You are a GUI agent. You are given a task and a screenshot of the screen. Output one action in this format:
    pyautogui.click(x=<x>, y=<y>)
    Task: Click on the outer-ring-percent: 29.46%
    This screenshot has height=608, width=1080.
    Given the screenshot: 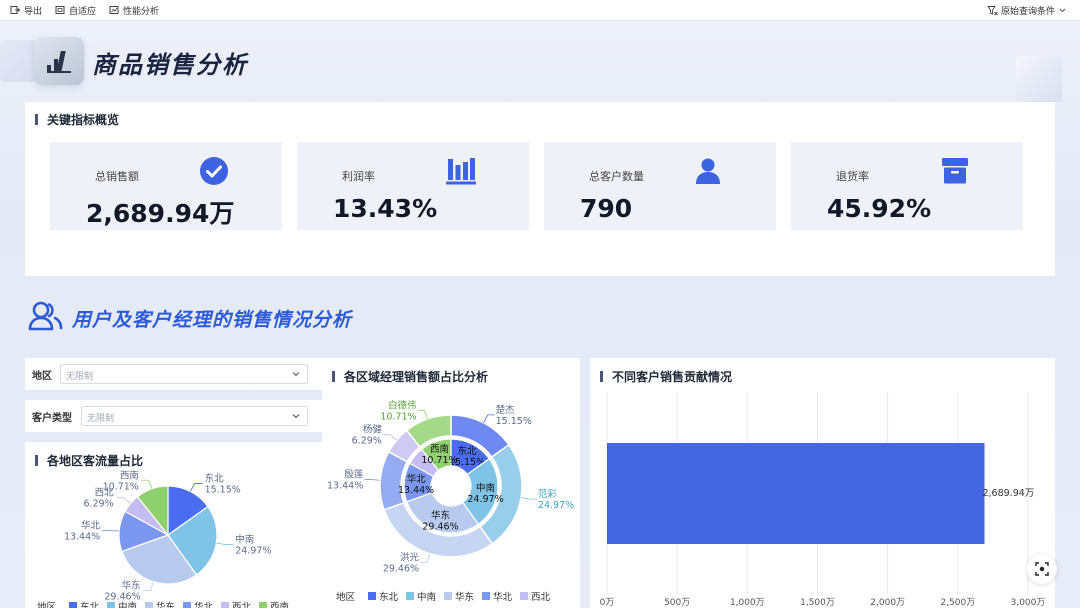 What is the action you would take?
    pyautogui.click(x=401, y=568)
    